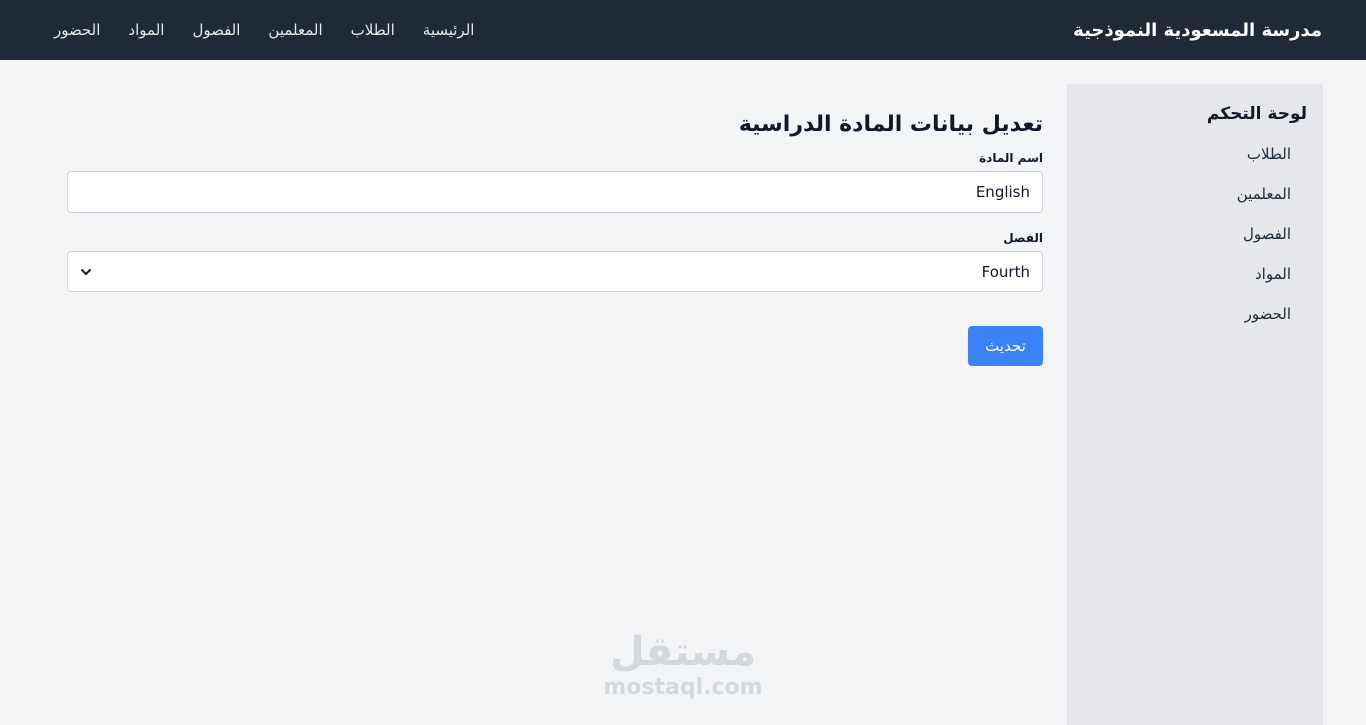 The height and width of the screenshot is (725, 1366). I want to click on sidebar-item-teachers: المعلمين, so click(1187, 202).